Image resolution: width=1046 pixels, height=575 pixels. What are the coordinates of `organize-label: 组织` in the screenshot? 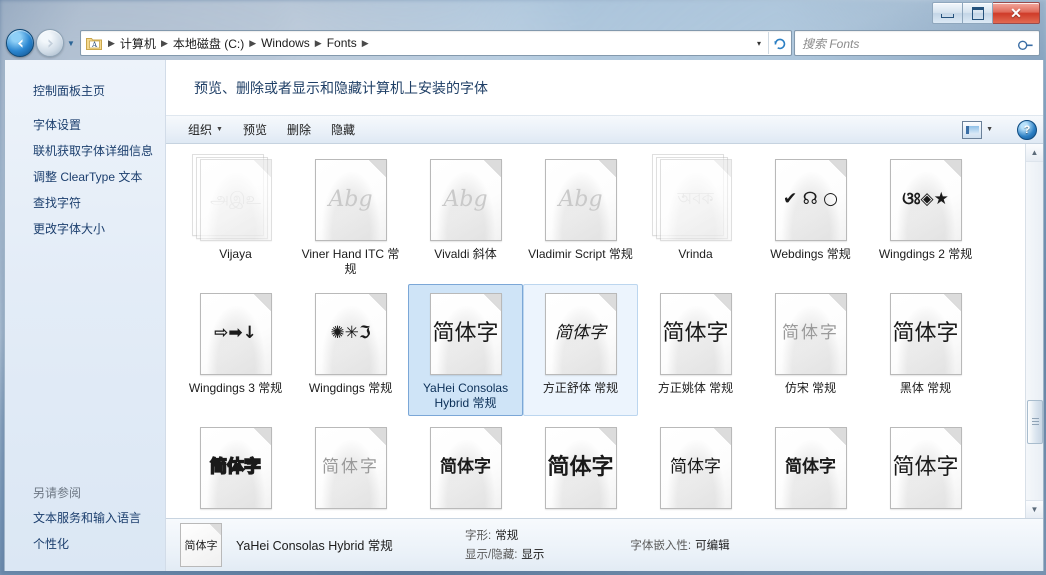 It's located at (200, 130).